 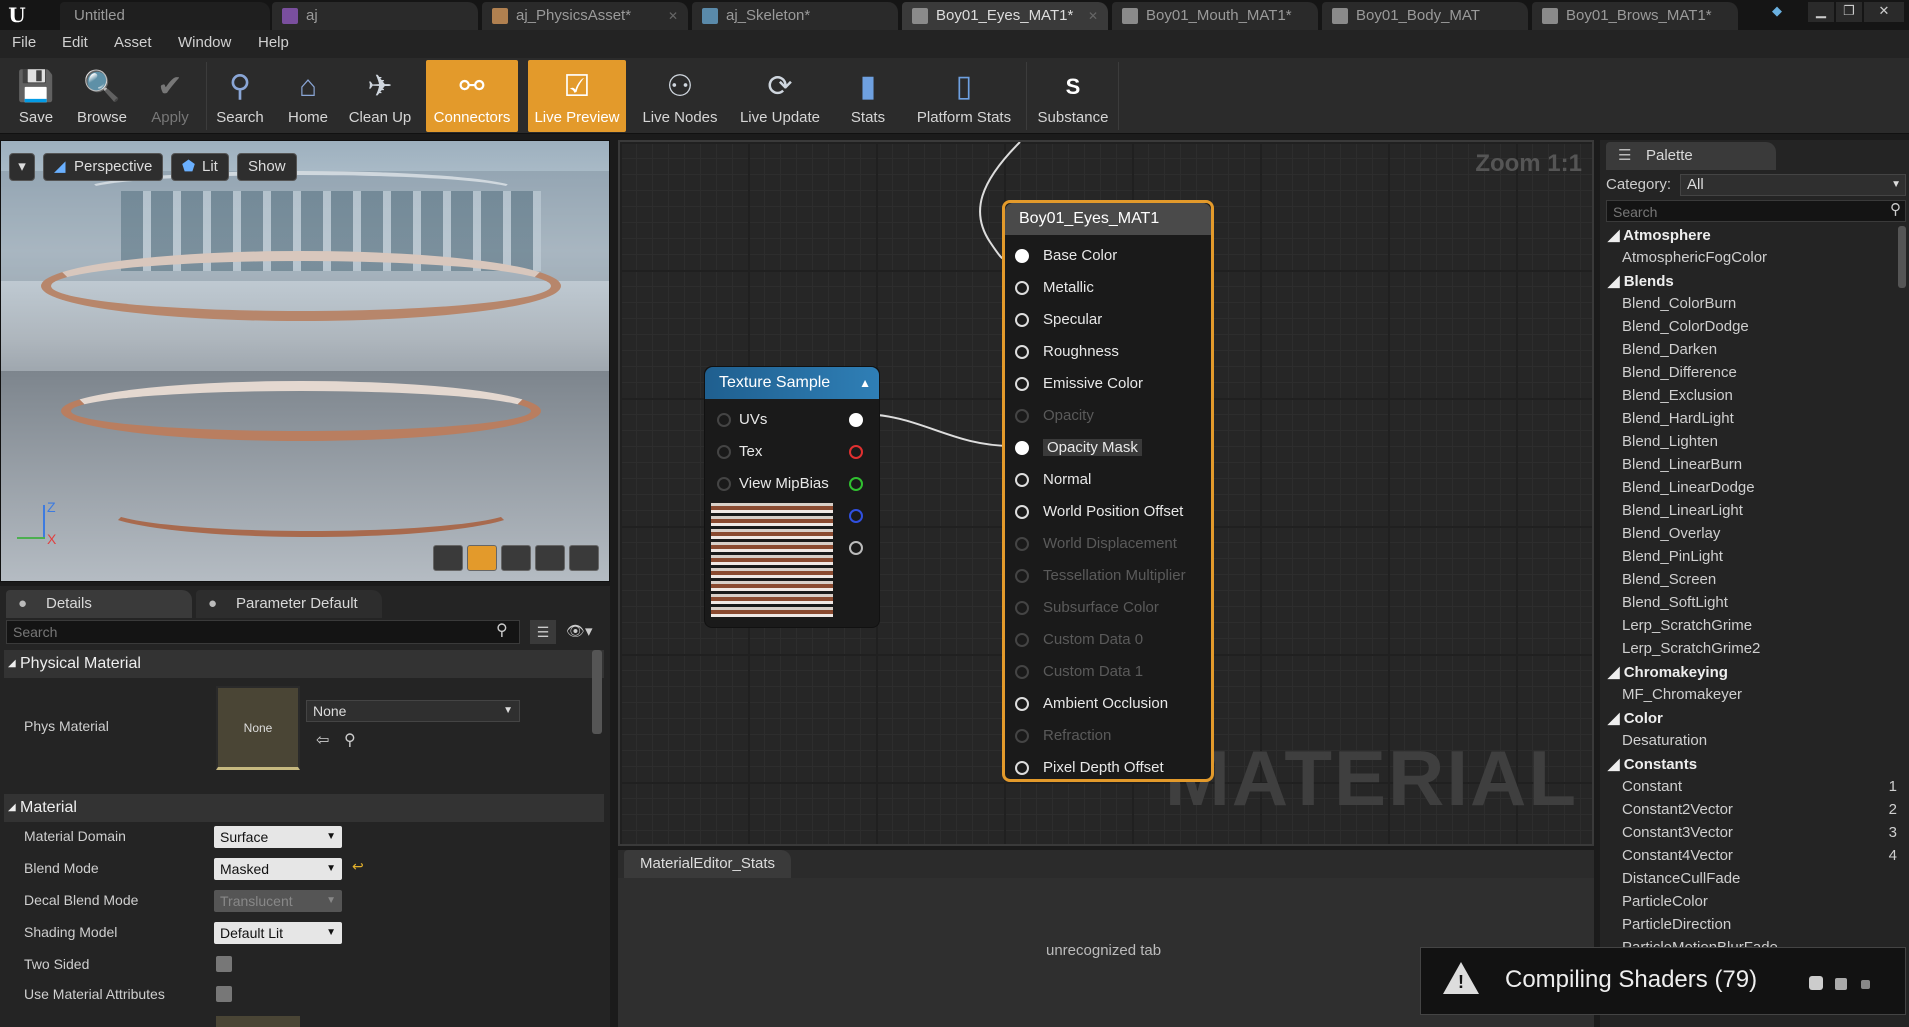 I want to click on tab-eyes-mat: Boy01_Eyes_MAT1* ✕, so click(x=1005, y=16).